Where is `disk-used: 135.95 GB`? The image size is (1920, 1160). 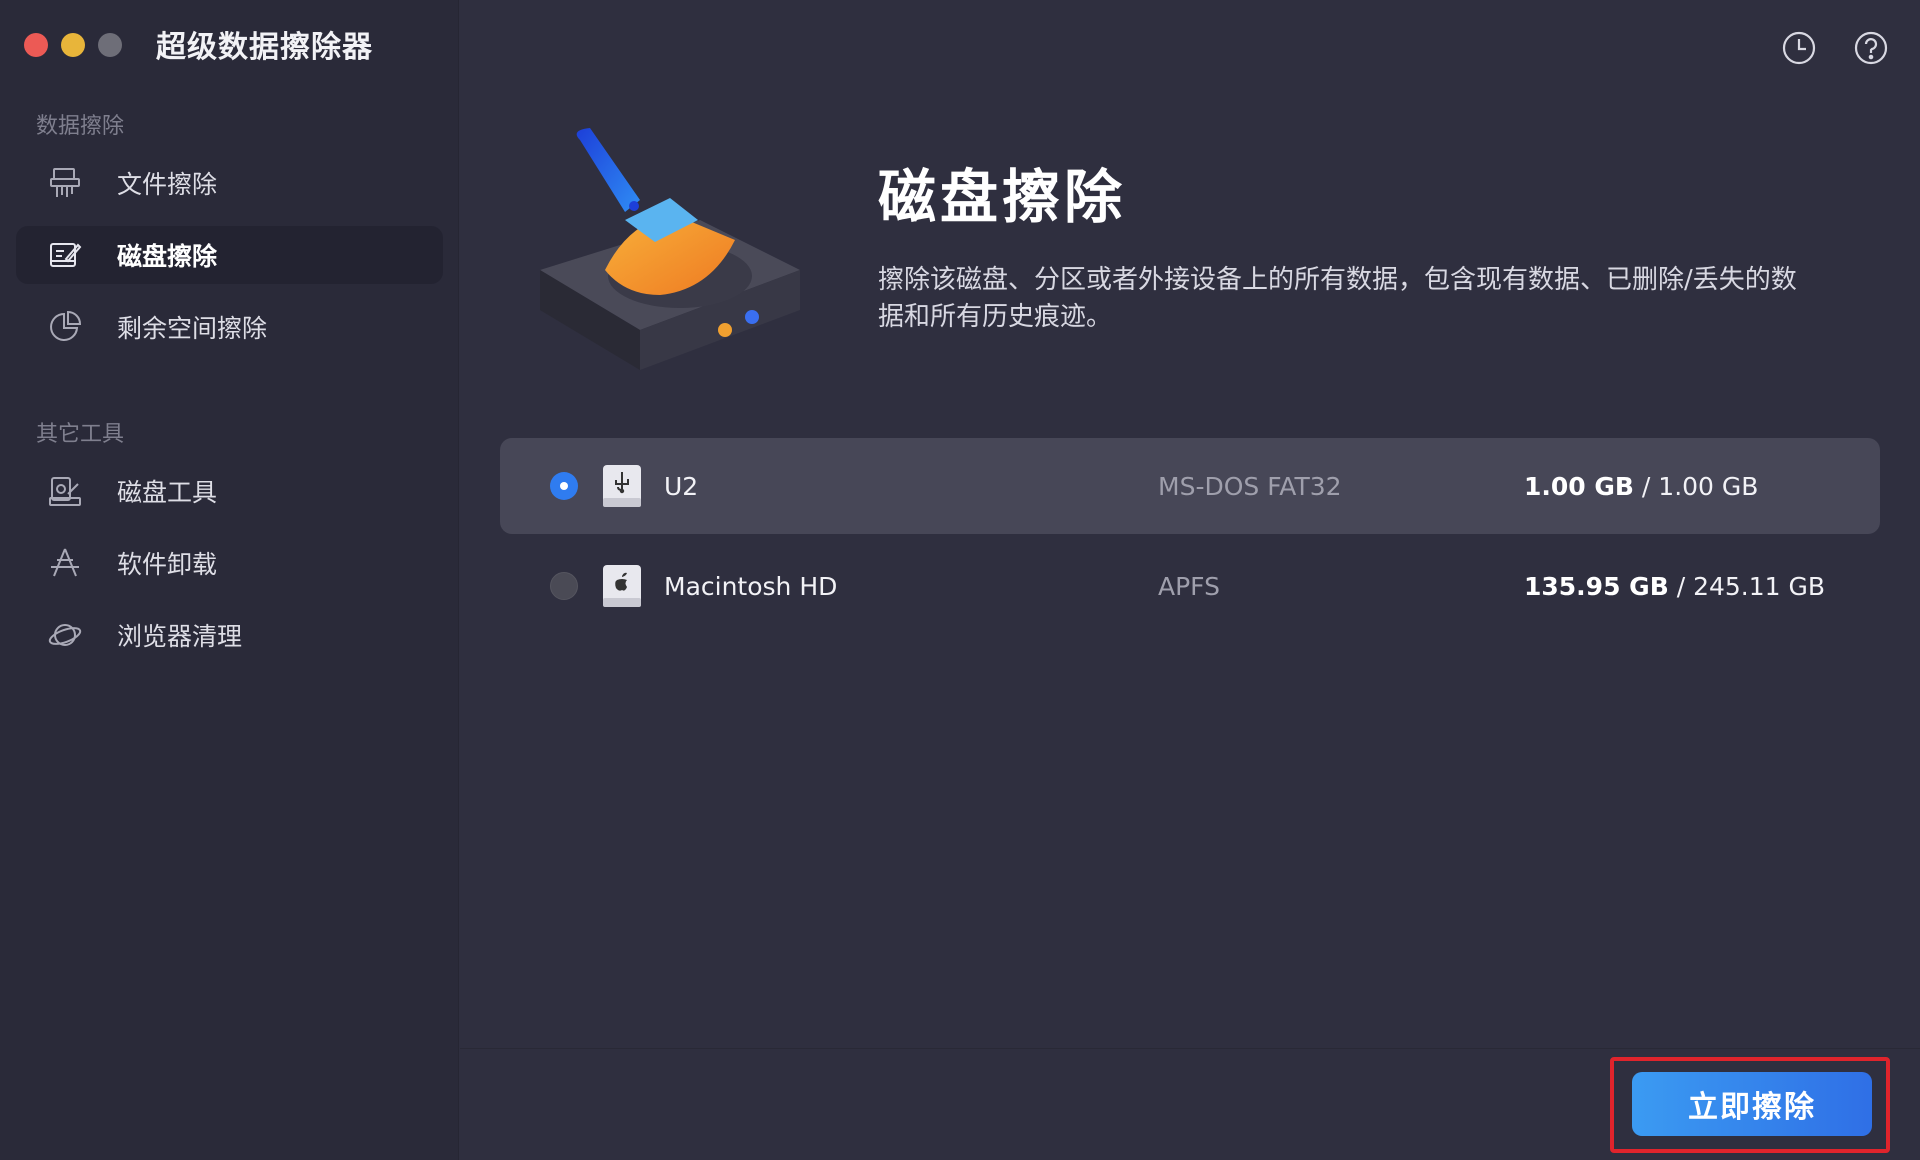
disk-used: 135.95 GB is located at coordinates (1596, 586).